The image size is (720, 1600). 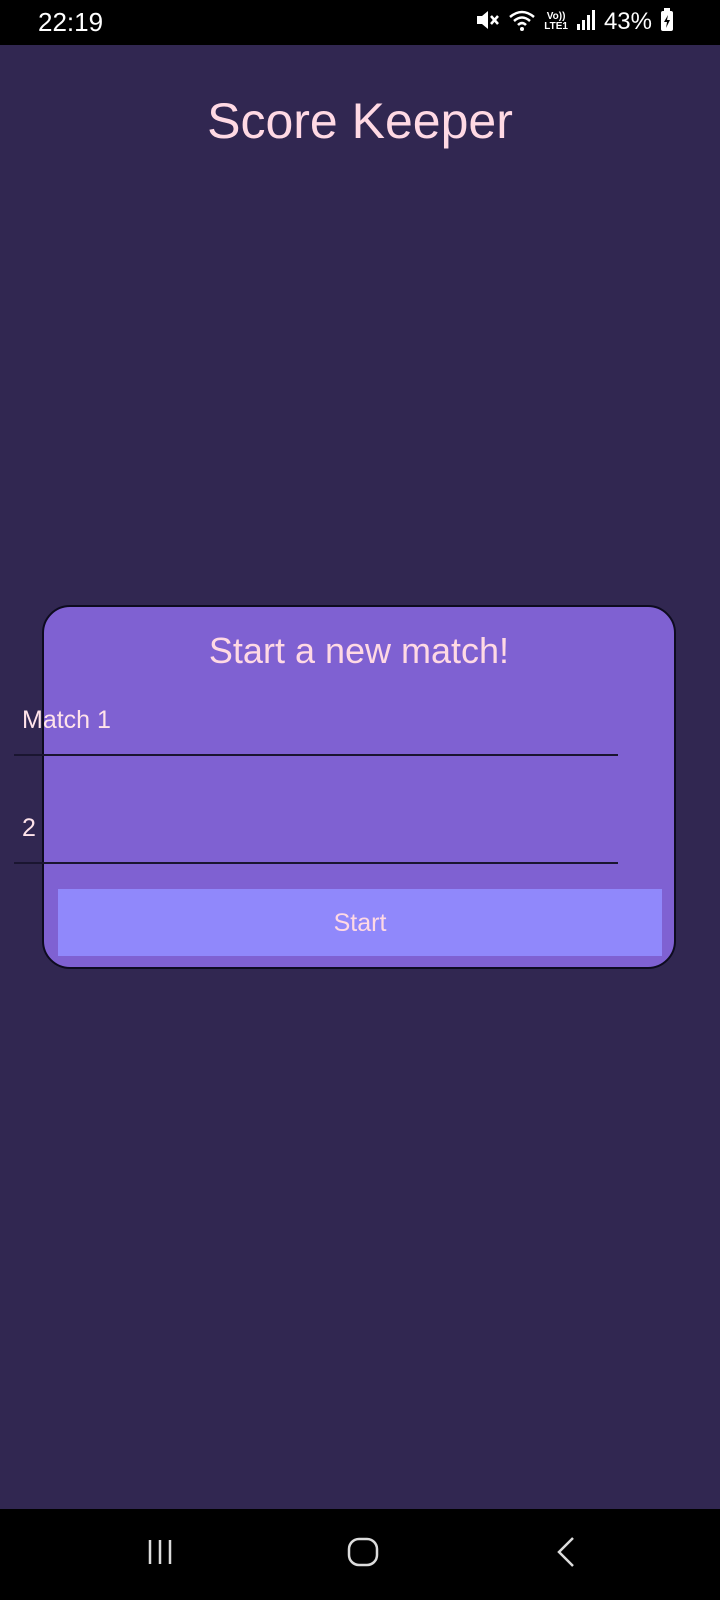 I want to click on home-button, so click(x=363, y=1554).